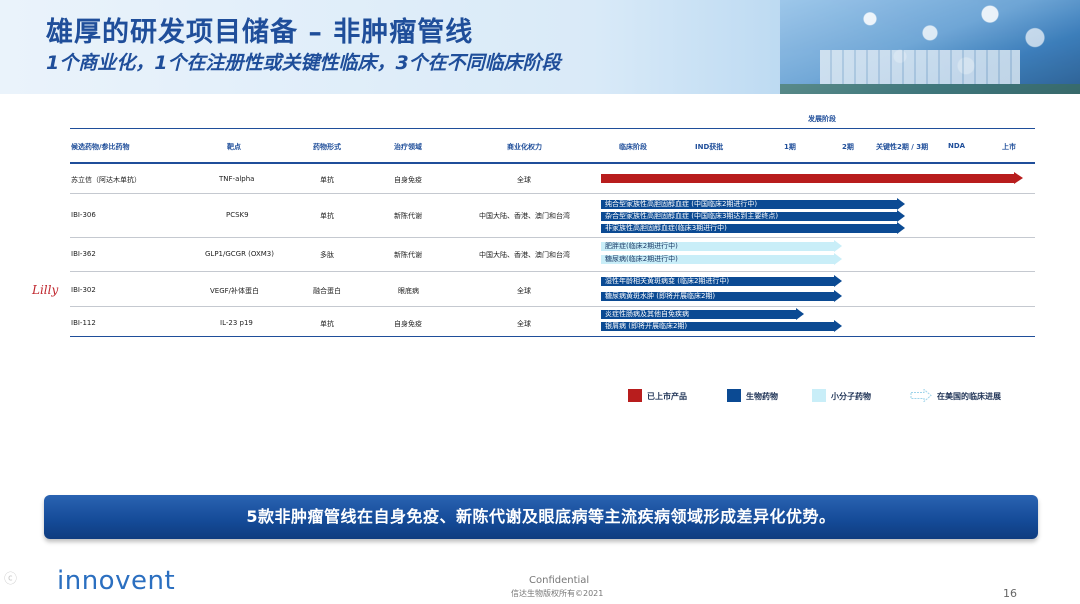 This screenshot has height=604, width=1080. I want to click on row-target: IL-23 p19, so click(236, 323).